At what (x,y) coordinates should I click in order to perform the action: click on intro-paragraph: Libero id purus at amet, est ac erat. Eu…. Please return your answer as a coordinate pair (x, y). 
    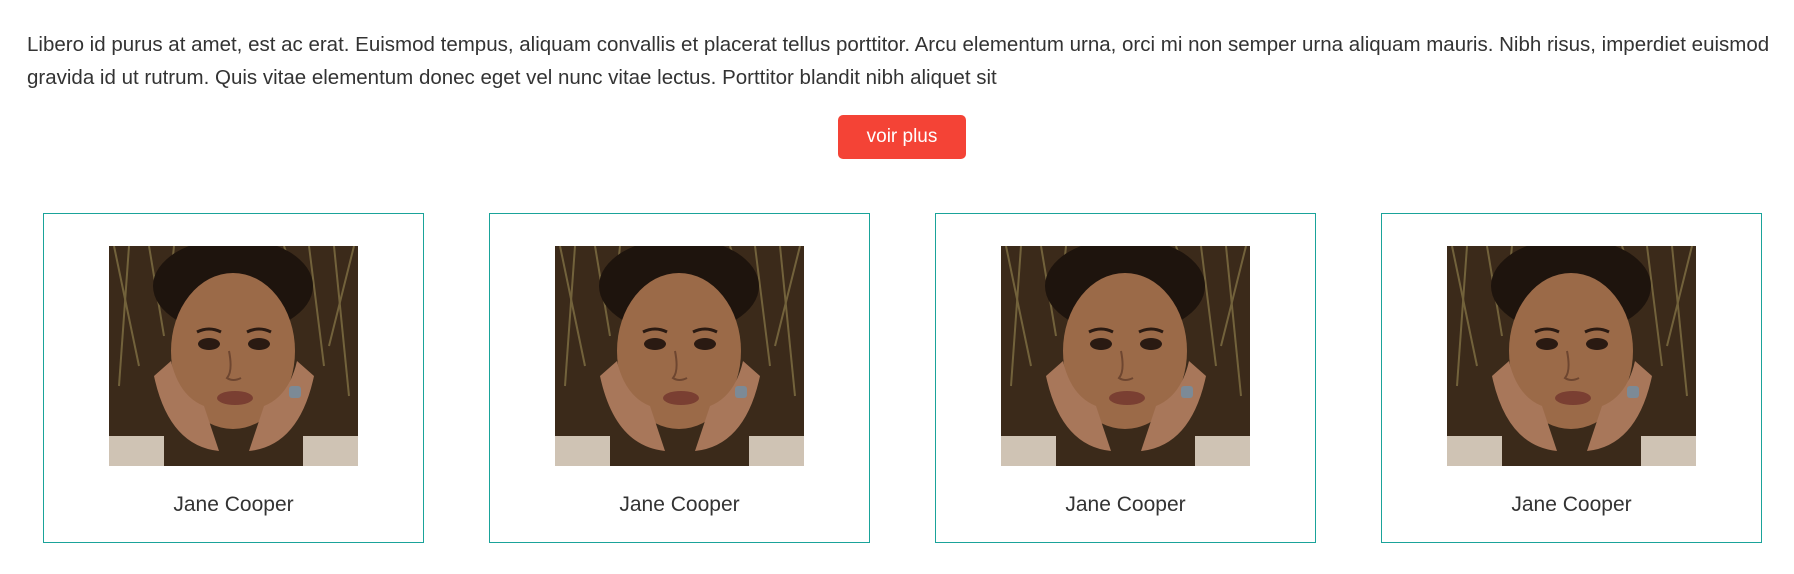
    Looking at the image, I should click on (898, 61).